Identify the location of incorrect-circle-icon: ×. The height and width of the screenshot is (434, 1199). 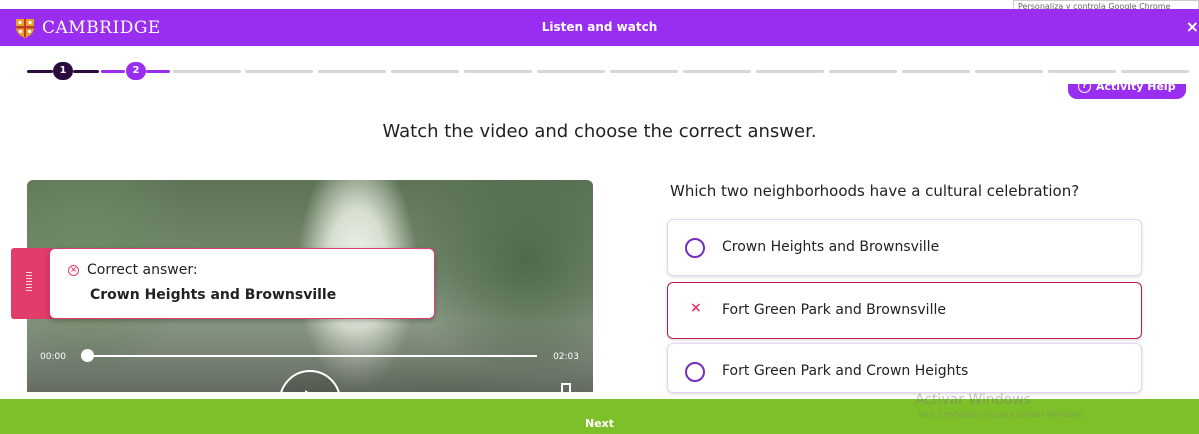
(73, 270).